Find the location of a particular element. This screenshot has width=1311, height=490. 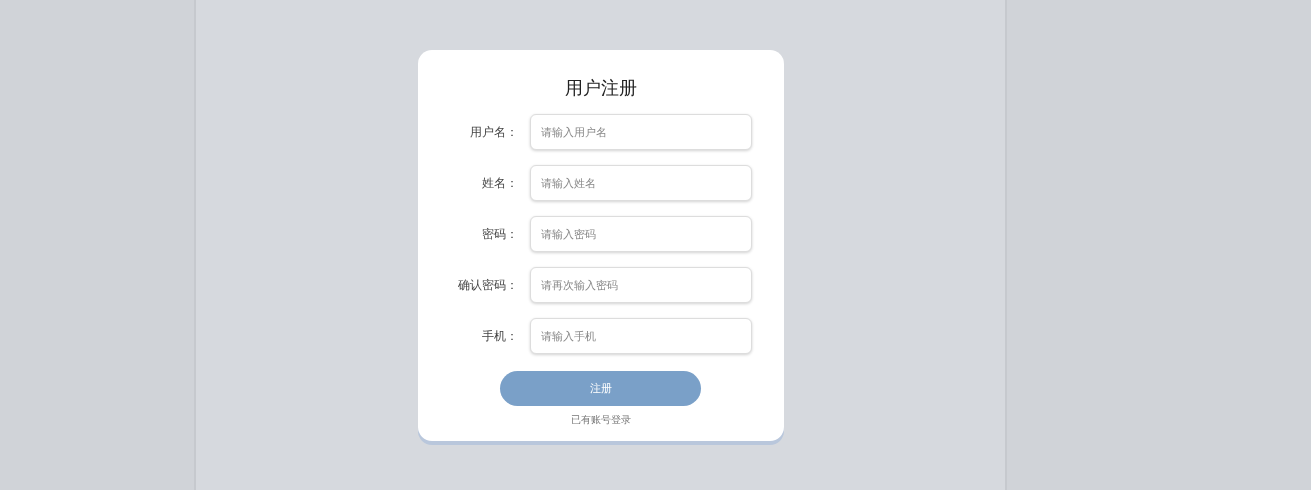

input-field: 请输入手机 is located at coordinates (640, 336).